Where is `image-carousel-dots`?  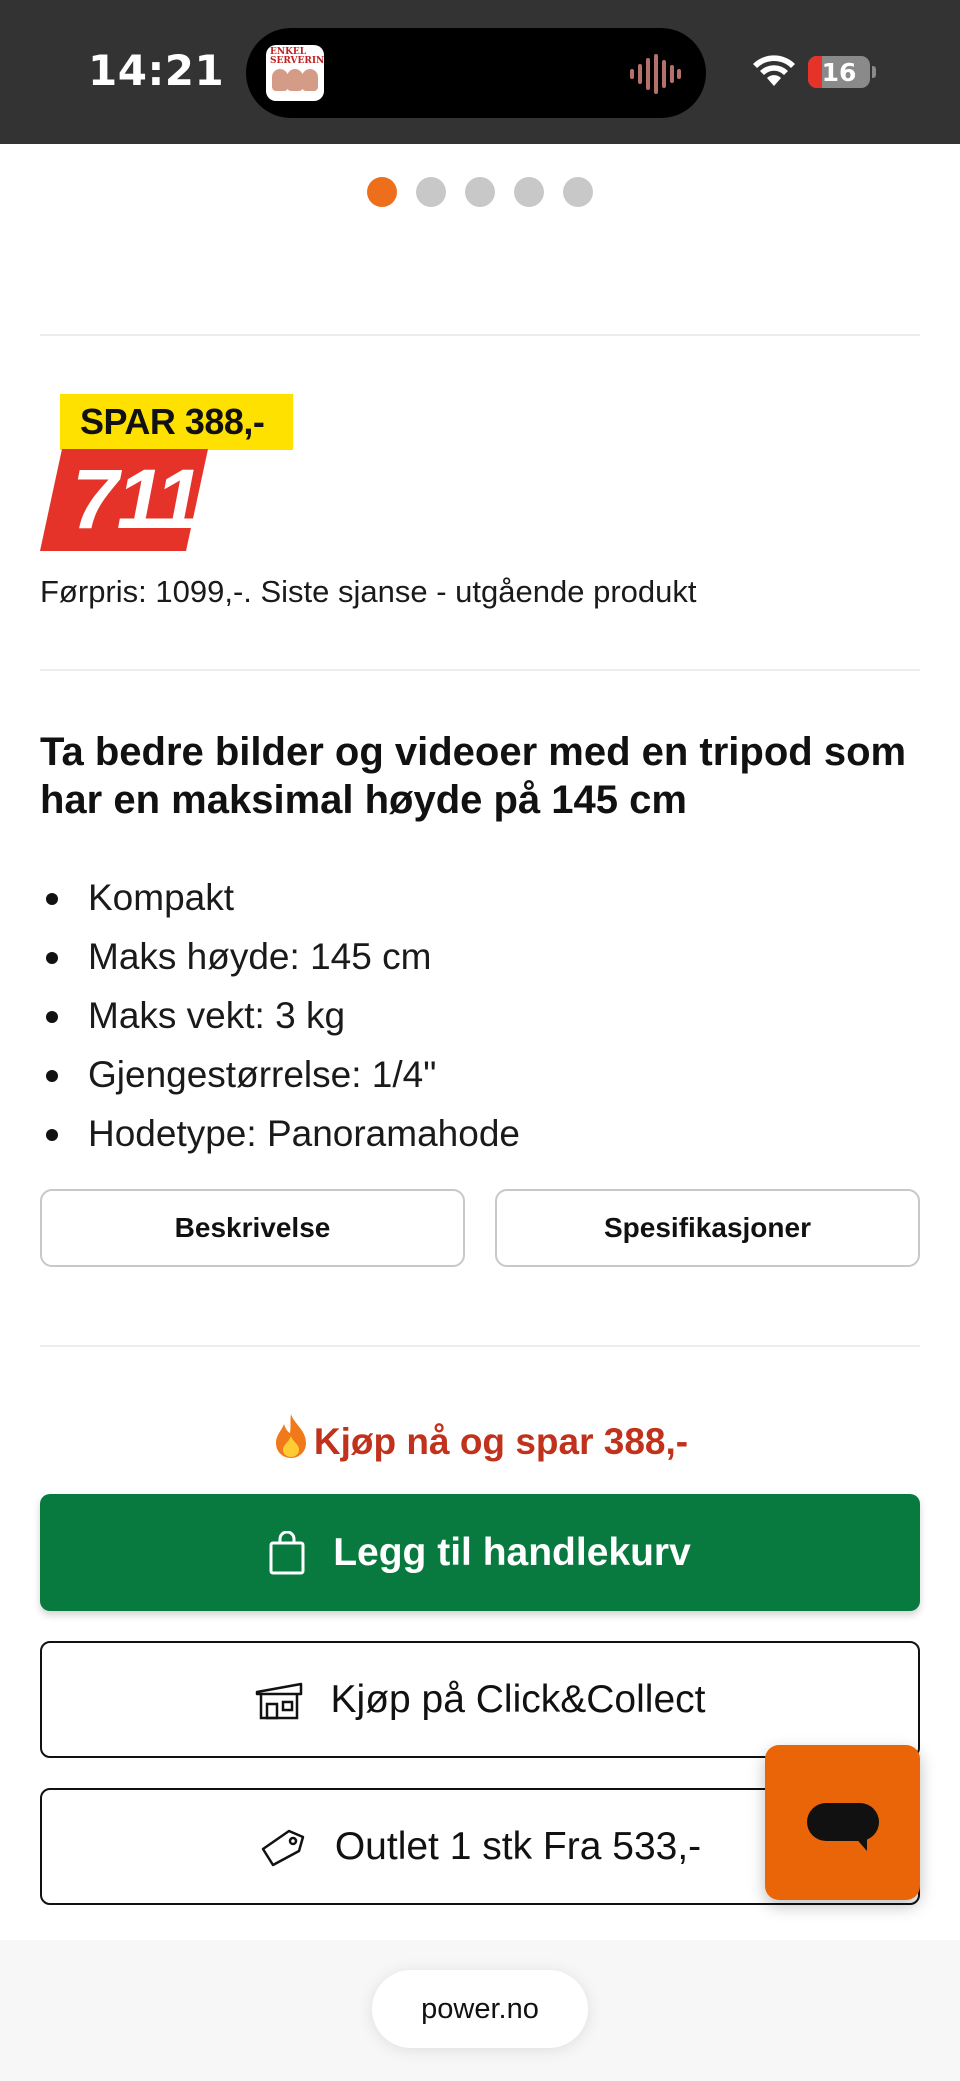
image-carousel-dots is located at coordinates (480, 192).